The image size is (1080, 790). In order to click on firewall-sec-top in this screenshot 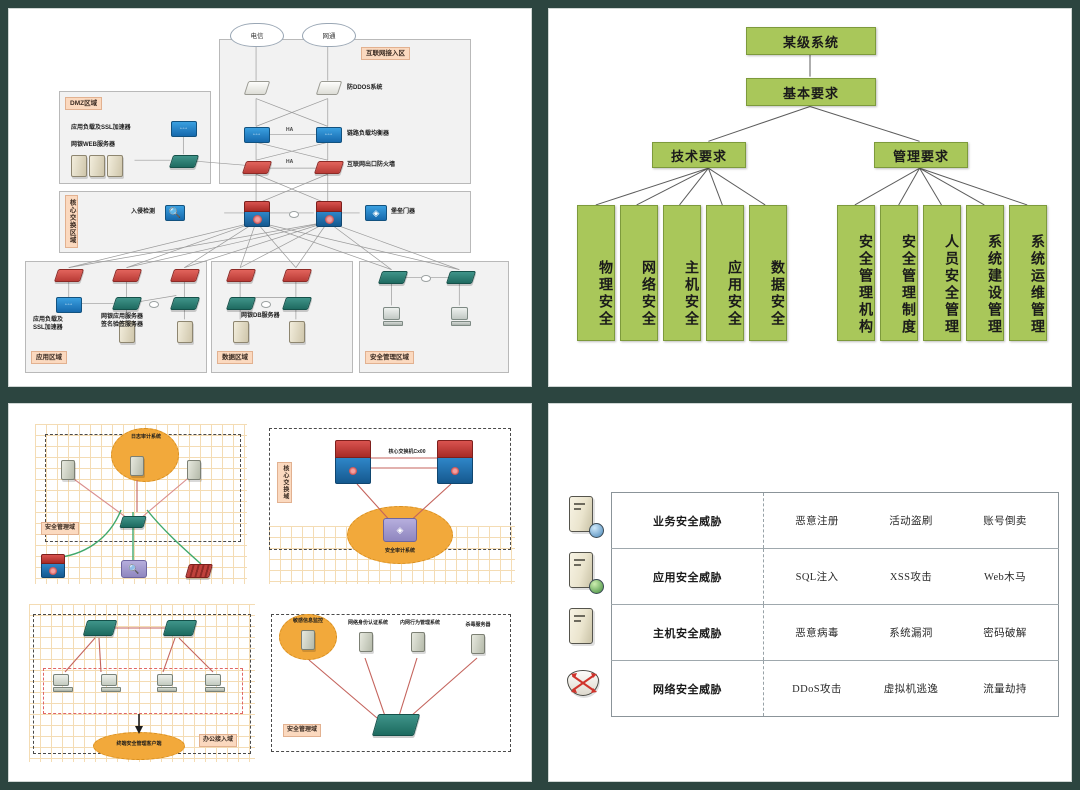, I will do `click(199, 571)`.